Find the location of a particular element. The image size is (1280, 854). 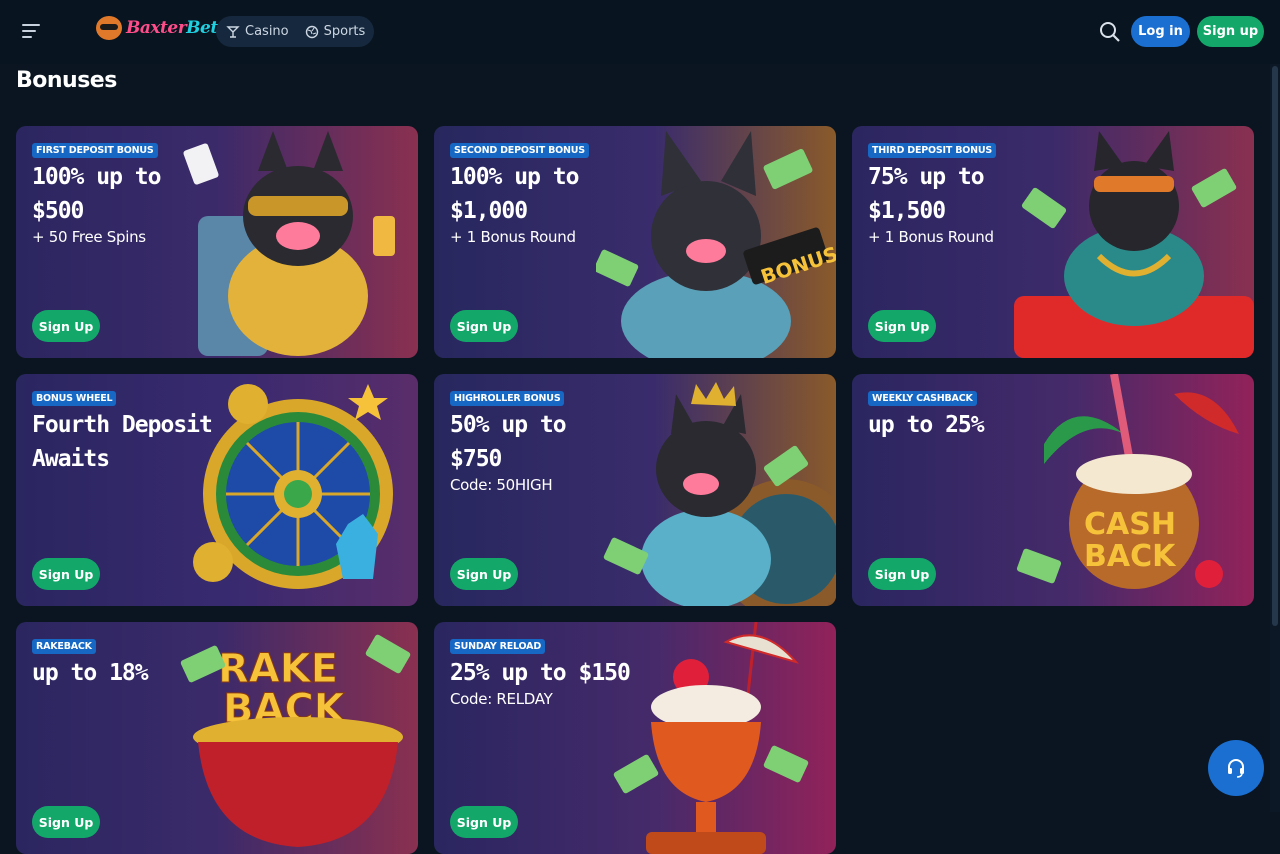

bonus-headline: up to 18% is located at coordinates (132, 673).